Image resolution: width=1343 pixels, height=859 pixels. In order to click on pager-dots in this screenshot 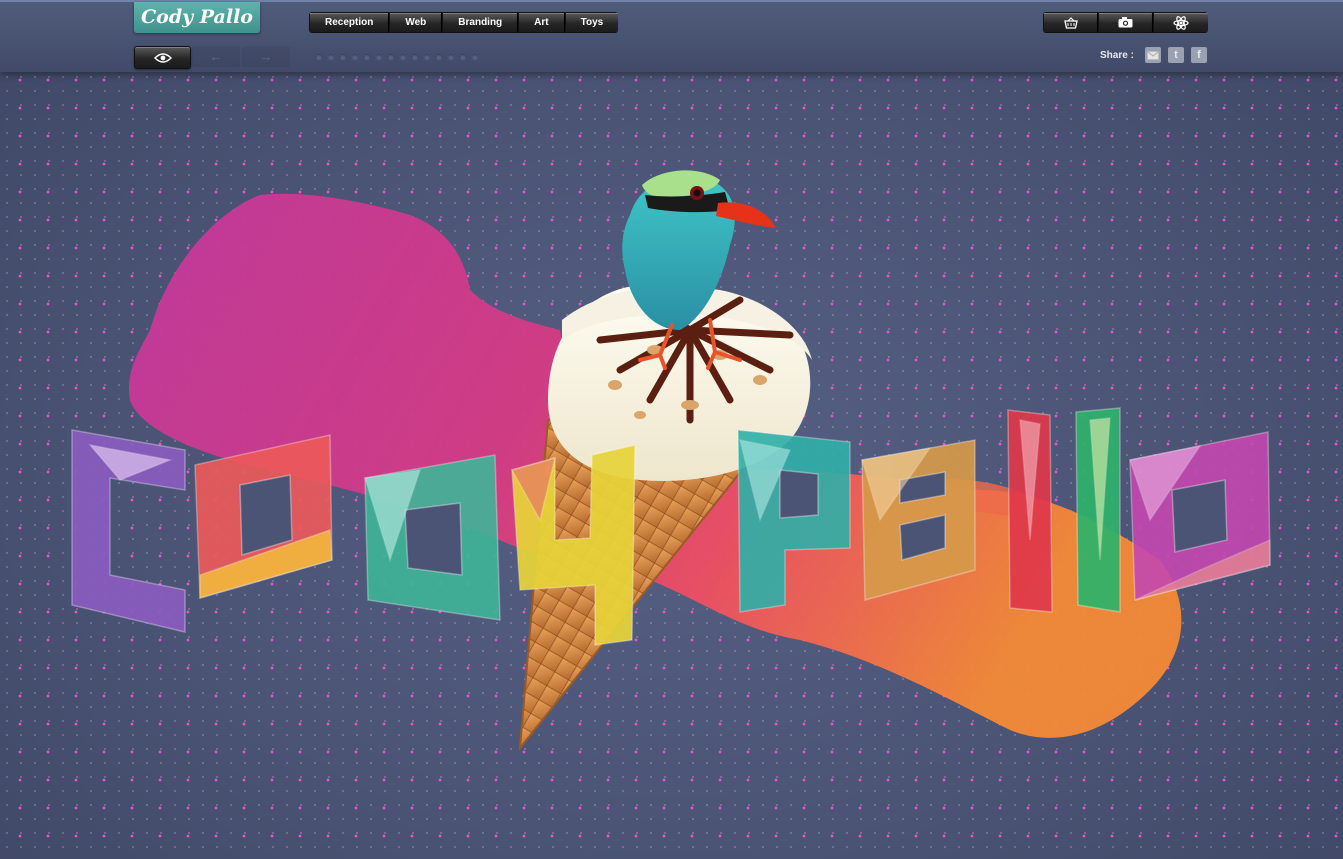, I will do `click(397, 57)`.